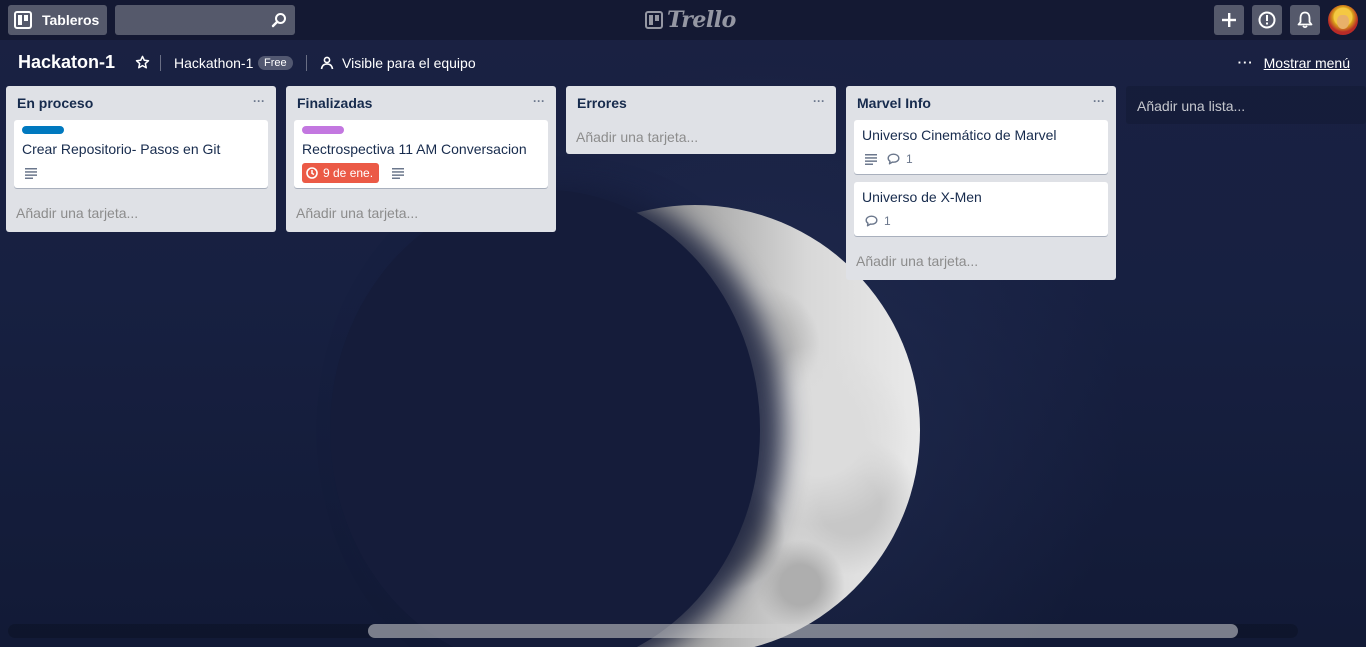 The height and width of the screenshot is (647, 1366). What do you see at coordinates (922, 197) in the screenshot?
I see `card-title: Universo de X-Men` at bounding box center [922, 197].